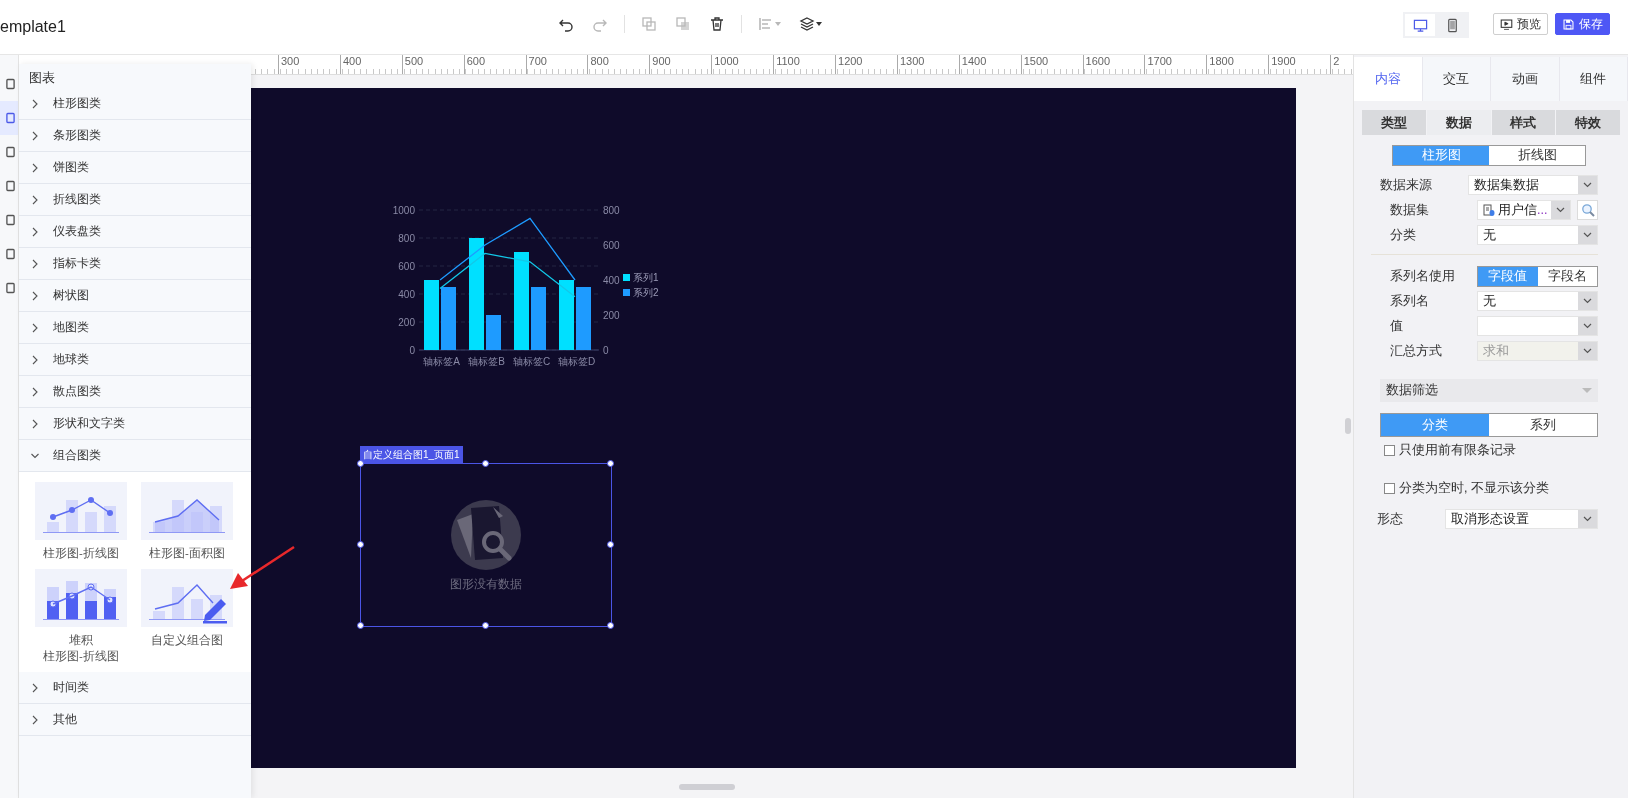 Image resolution: width=1628 pixels, height=798 pixels. Describe the element at coordinates (135, 168) in the screenshot. I see `category-item: 饼图类` at that location.